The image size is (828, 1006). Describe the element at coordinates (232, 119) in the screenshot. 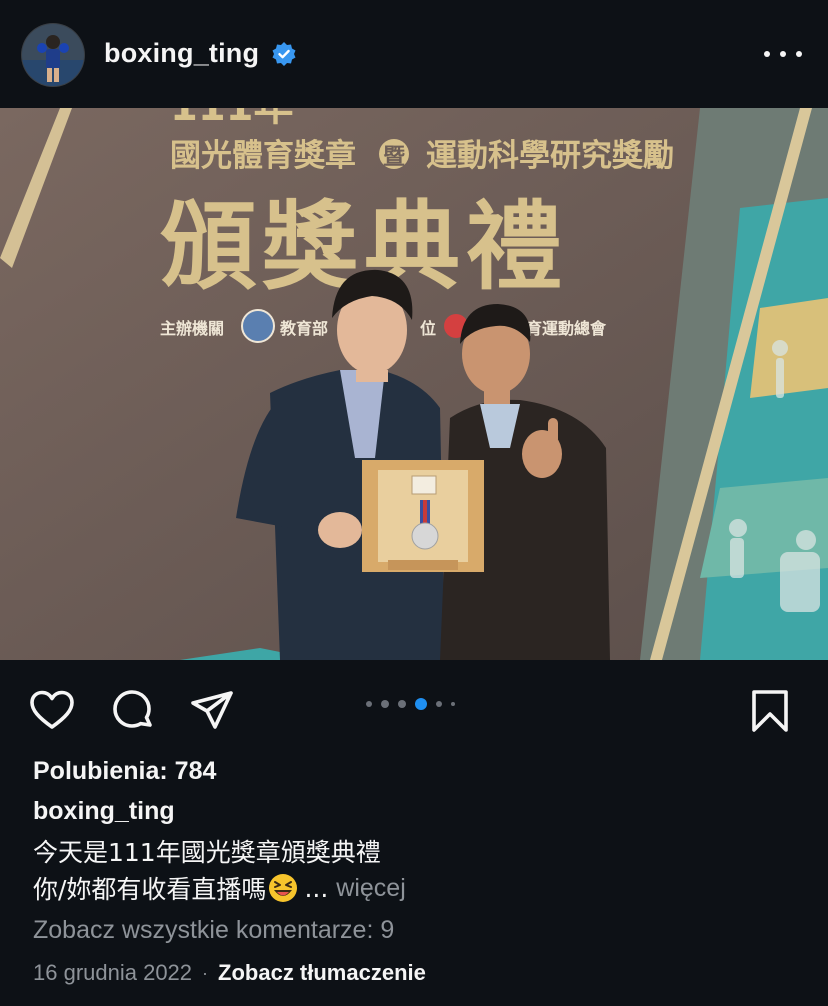

I see `photo-year-text: 111年` at that location.